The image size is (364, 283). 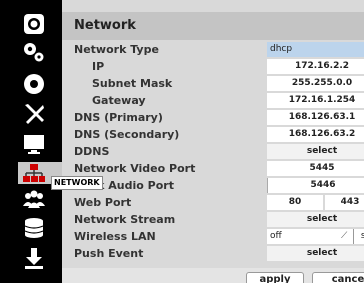 I want to click on apply-button: apply, so click(x=275, y=277).